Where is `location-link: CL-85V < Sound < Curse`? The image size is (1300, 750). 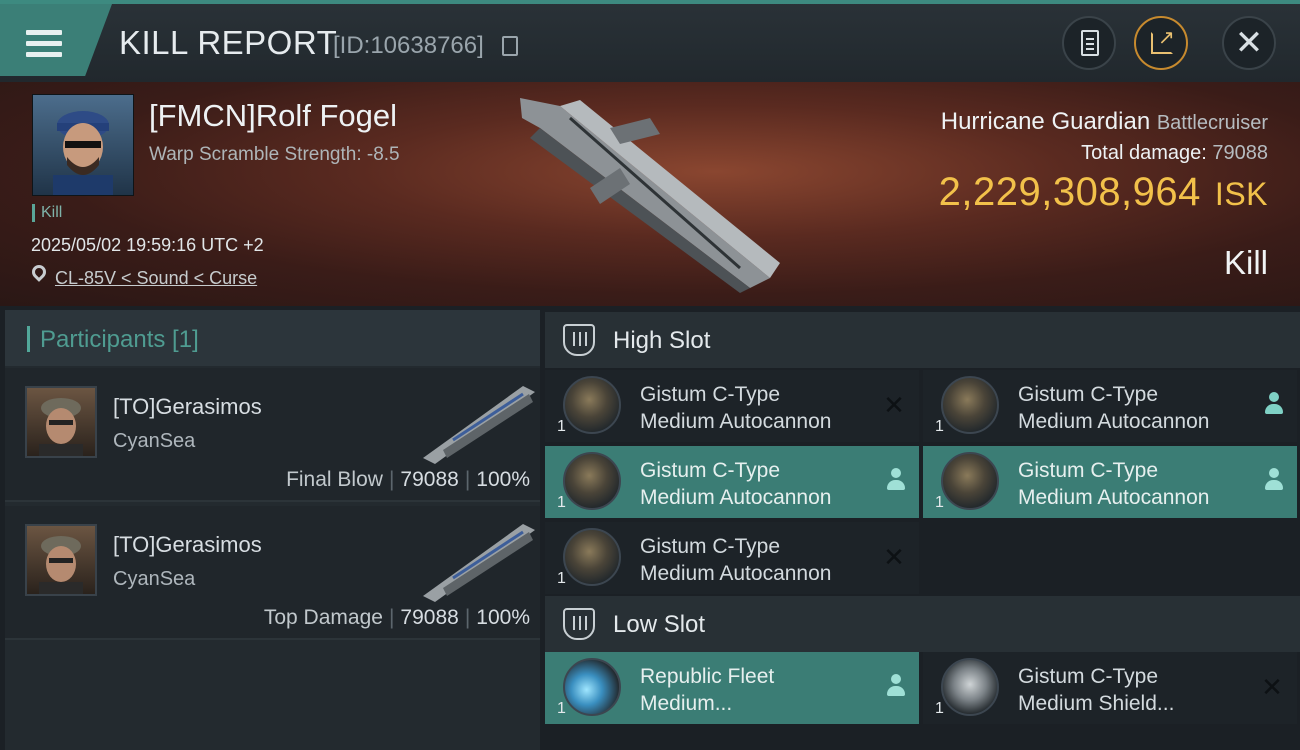
location-link: CL-85V < Sound < Curse is located at coordinates (156, 278).